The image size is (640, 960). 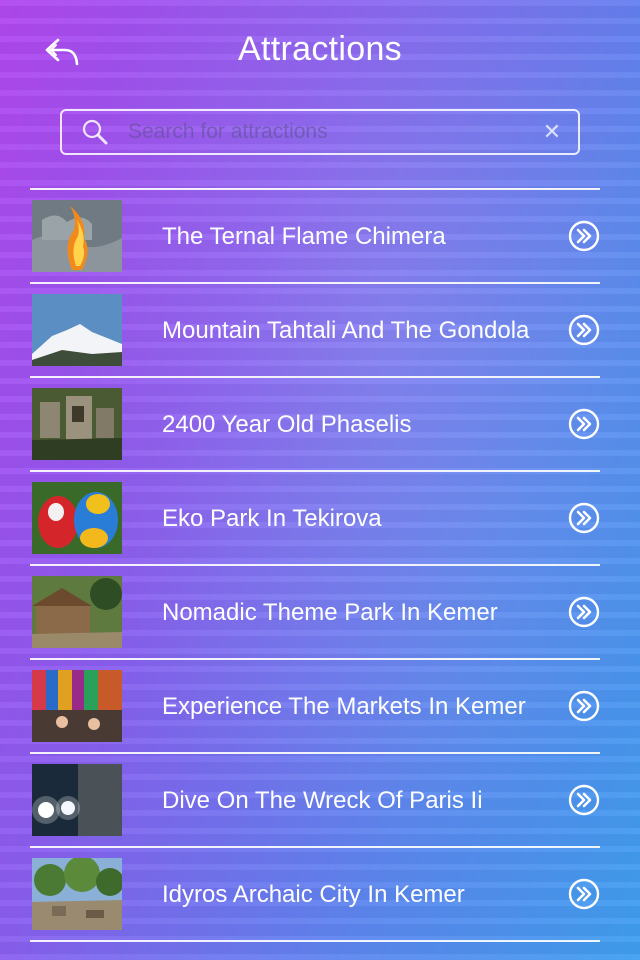 I want to click on list-item-label: Mountain Tahtali And The Gondola, so click(x=346, y=330).